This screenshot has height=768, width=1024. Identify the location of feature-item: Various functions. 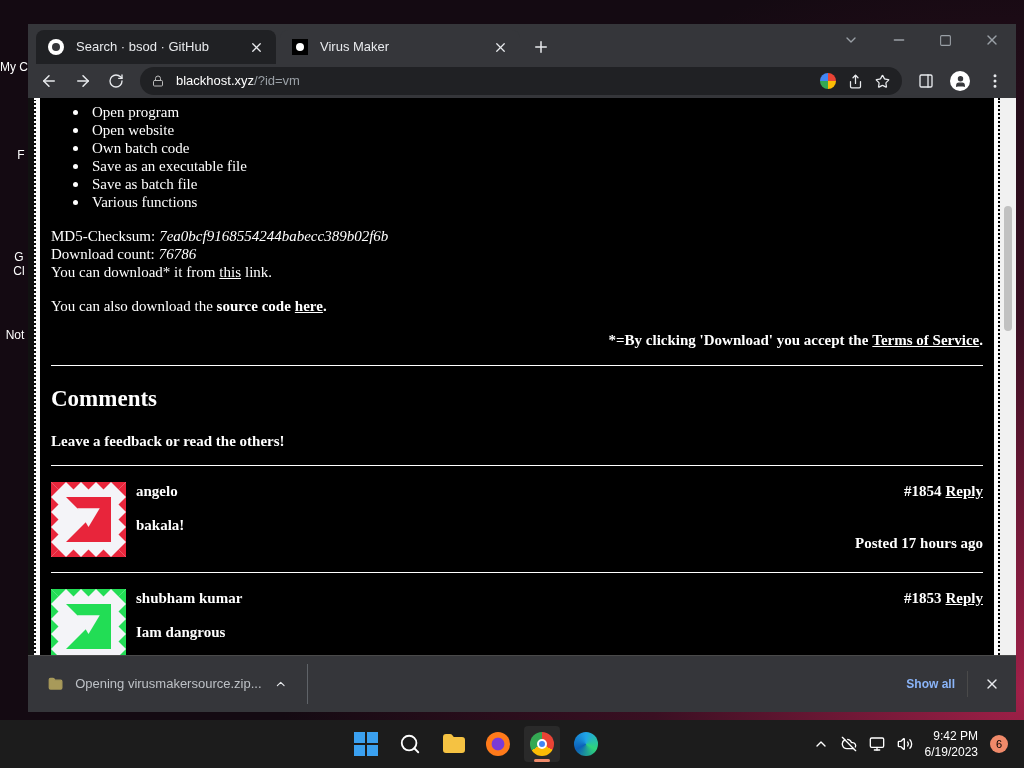
(145, 202).